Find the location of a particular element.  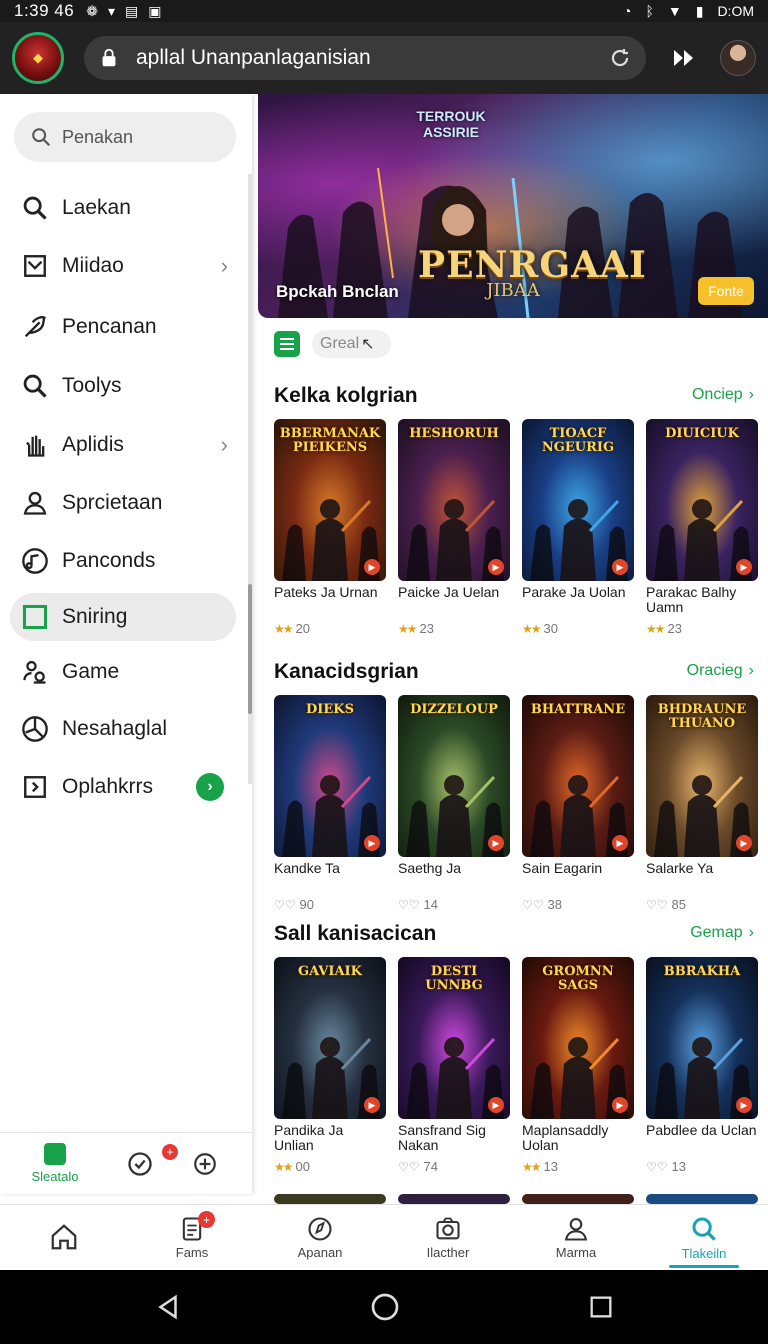

recents-icon is located at coordinates (601, 1307).